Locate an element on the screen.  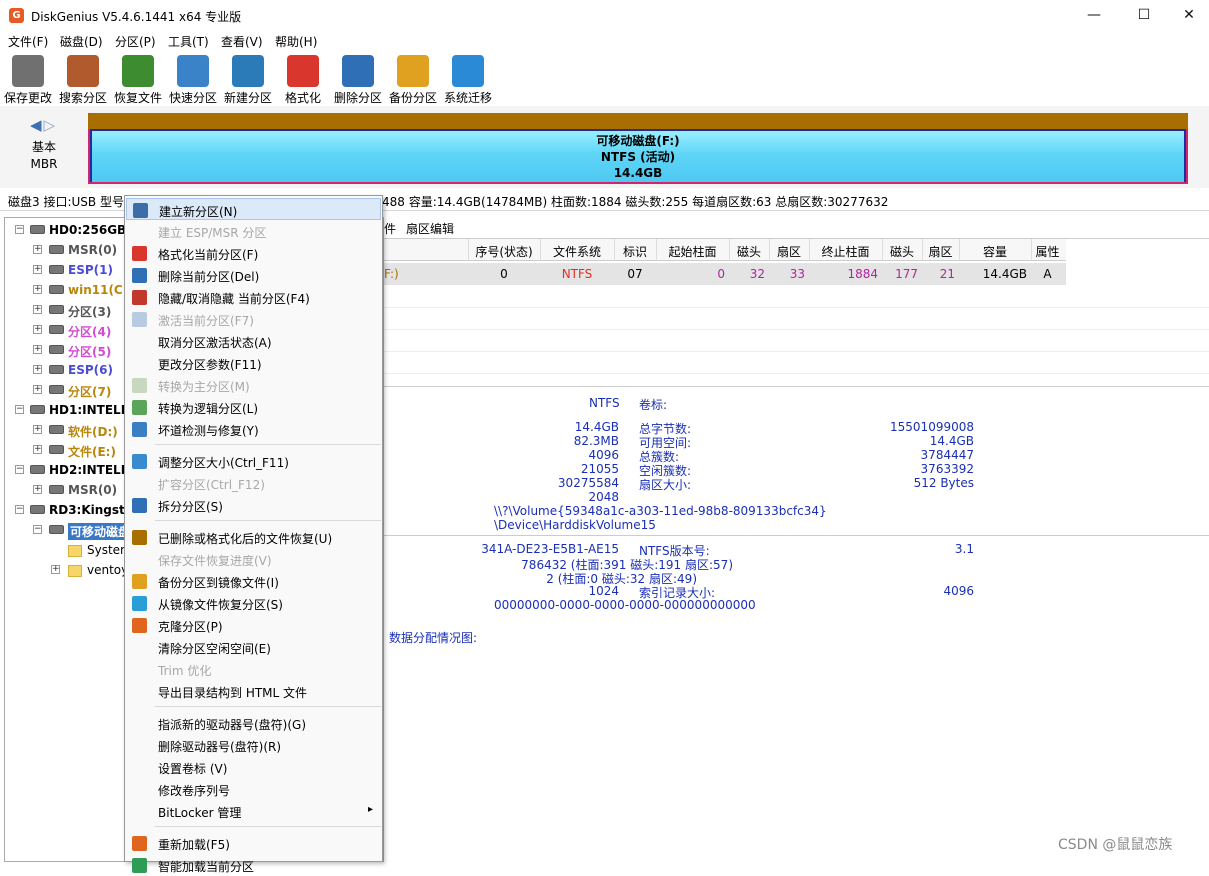
menu-item-3: 工具(T) is located at coordinates (188, 41).